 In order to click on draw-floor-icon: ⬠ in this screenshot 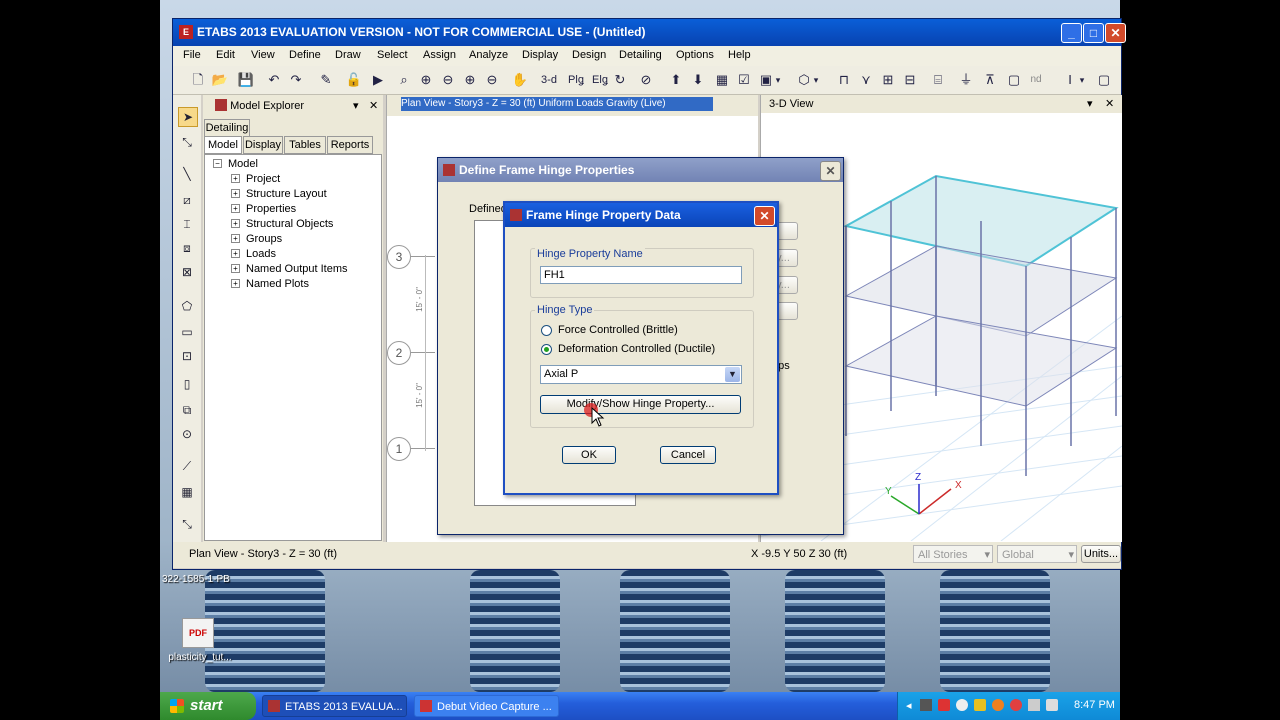, I will do `click(187, 306)`.